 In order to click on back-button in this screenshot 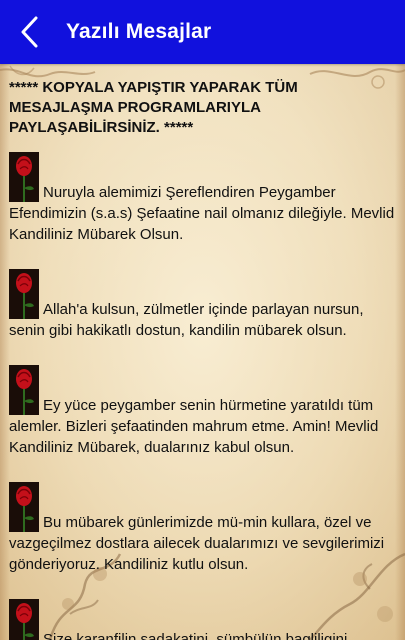, I will do `click(30, 32)`.